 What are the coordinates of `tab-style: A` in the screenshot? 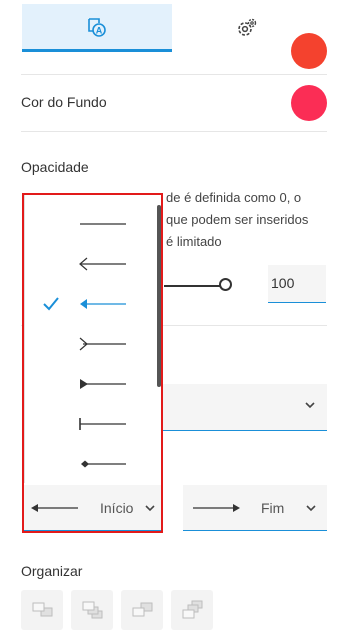 It's located at (97, 28).